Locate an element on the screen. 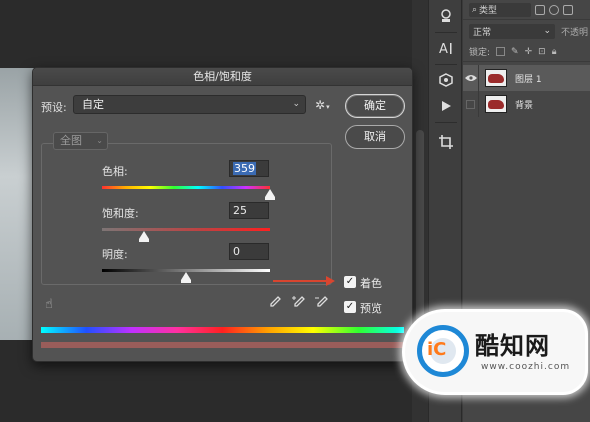 The width and height of the screenshot is (590, 422). blend-mode-select: 正常 ⌄ is located at coordinates (512, 31).